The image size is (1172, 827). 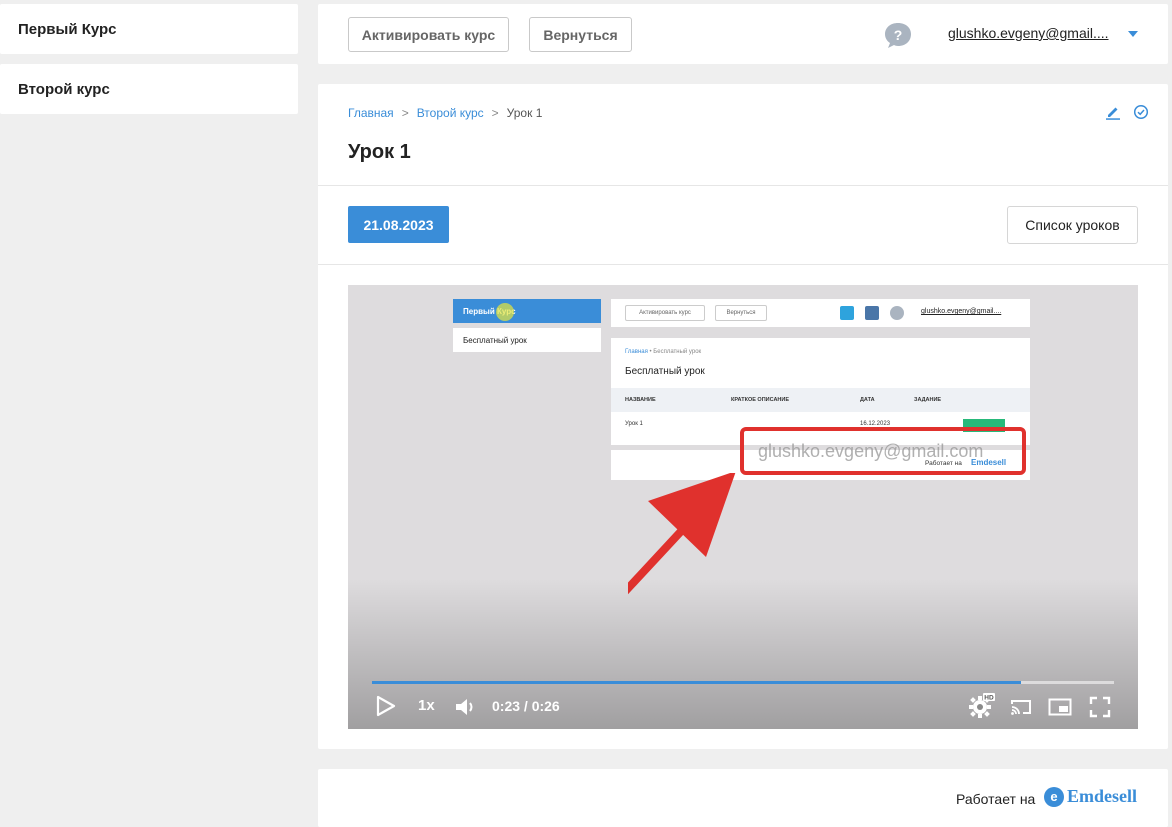 What do you see at coordinates (379, 152) in the screenshot?
I see `page-title: Урок 1` at bounding box center [379, 152].